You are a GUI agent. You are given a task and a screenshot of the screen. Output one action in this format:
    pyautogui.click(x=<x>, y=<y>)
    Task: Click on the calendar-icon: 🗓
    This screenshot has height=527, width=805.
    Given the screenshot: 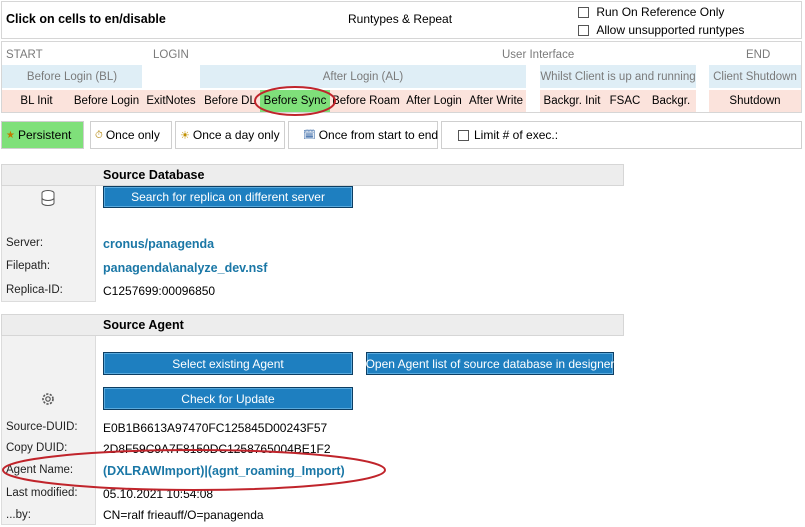 What is the action you would take?
    pyautogui.click(x=309, y=135)
    